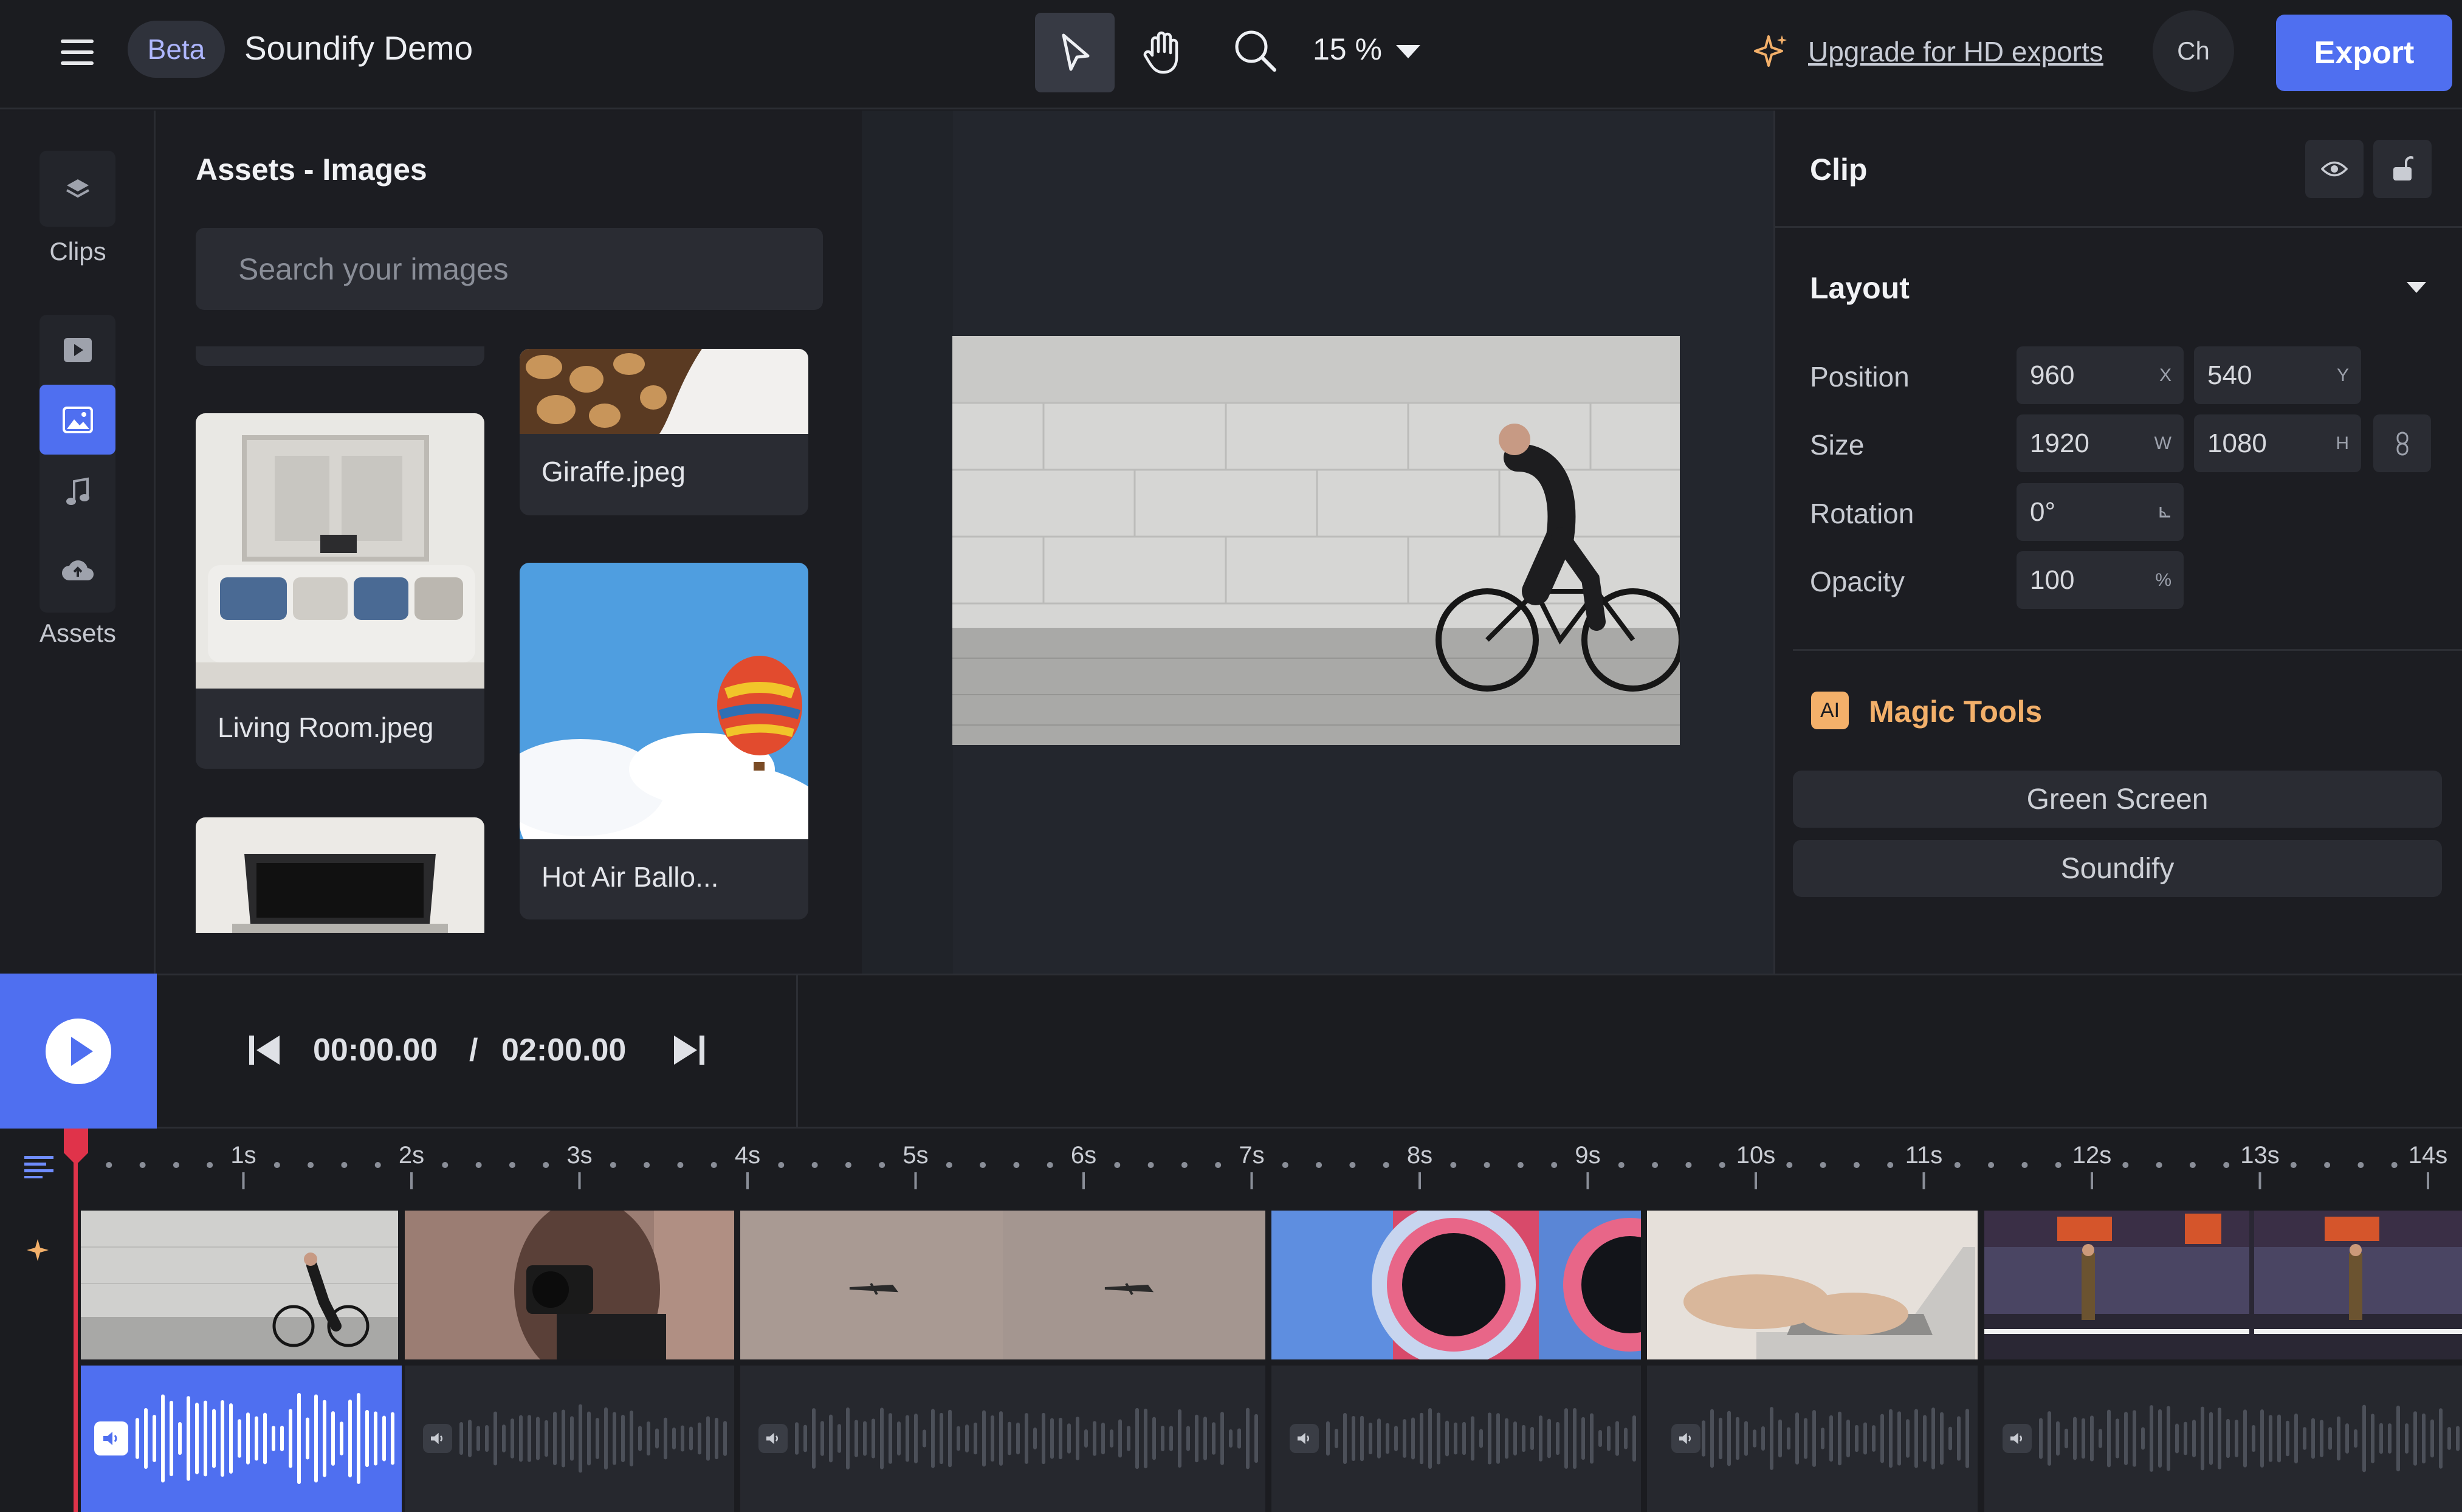  What do you see at coordinates (1231, 1170) in the screenshot?
I see `timeline-ruler` at bounding box center [1231, 1170].